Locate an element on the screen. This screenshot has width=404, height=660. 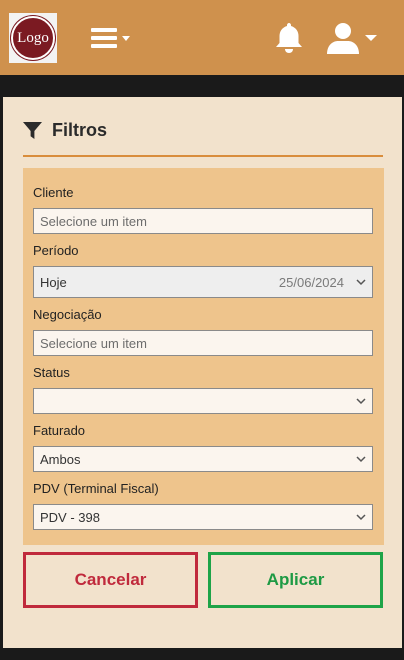
user-caret-icon is located at coordinates (371, 38).